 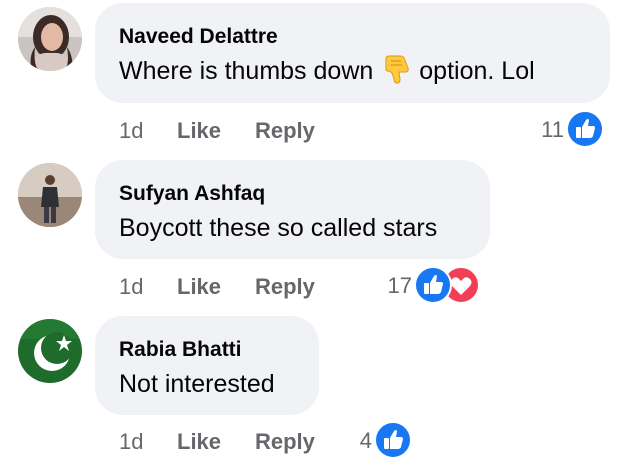 I want to click on comment-text: Where is thumbs down option. Lol, so click(x=327, y=74).